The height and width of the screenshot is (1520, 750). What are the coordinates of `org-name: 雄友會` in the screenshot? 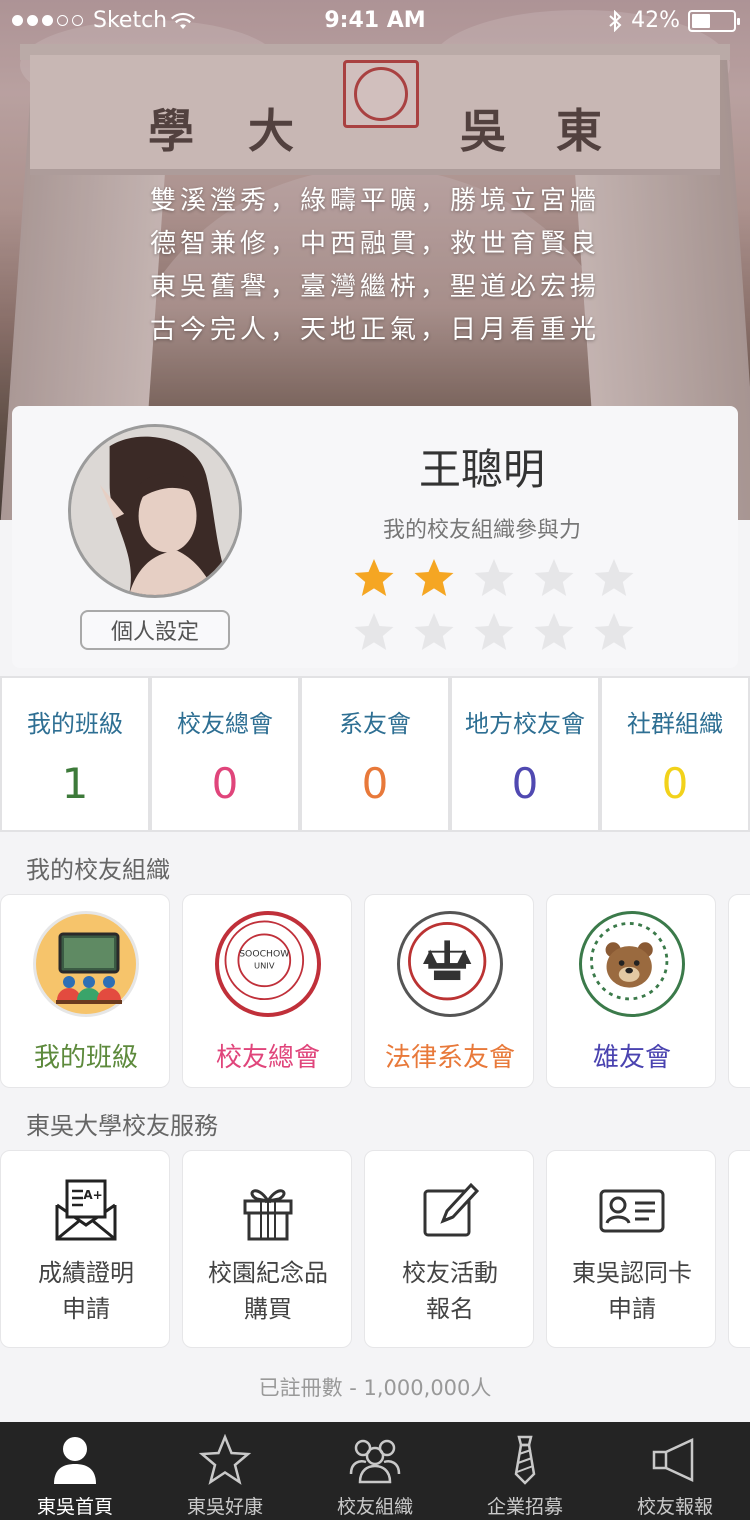 It's located at (631, 1058).